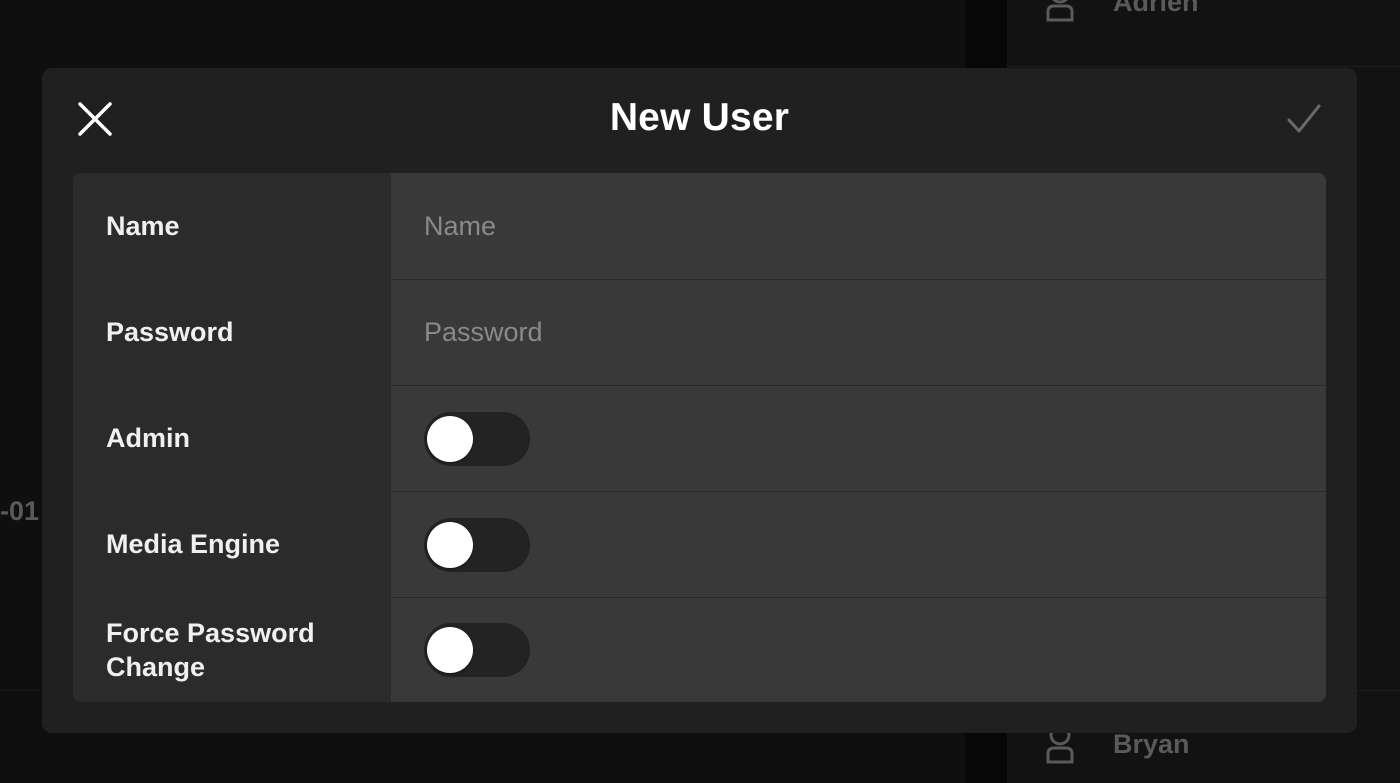 The height and width of the screenshot is (783, 1400). I want to click on dialog-header: New User, so click(699, 120).